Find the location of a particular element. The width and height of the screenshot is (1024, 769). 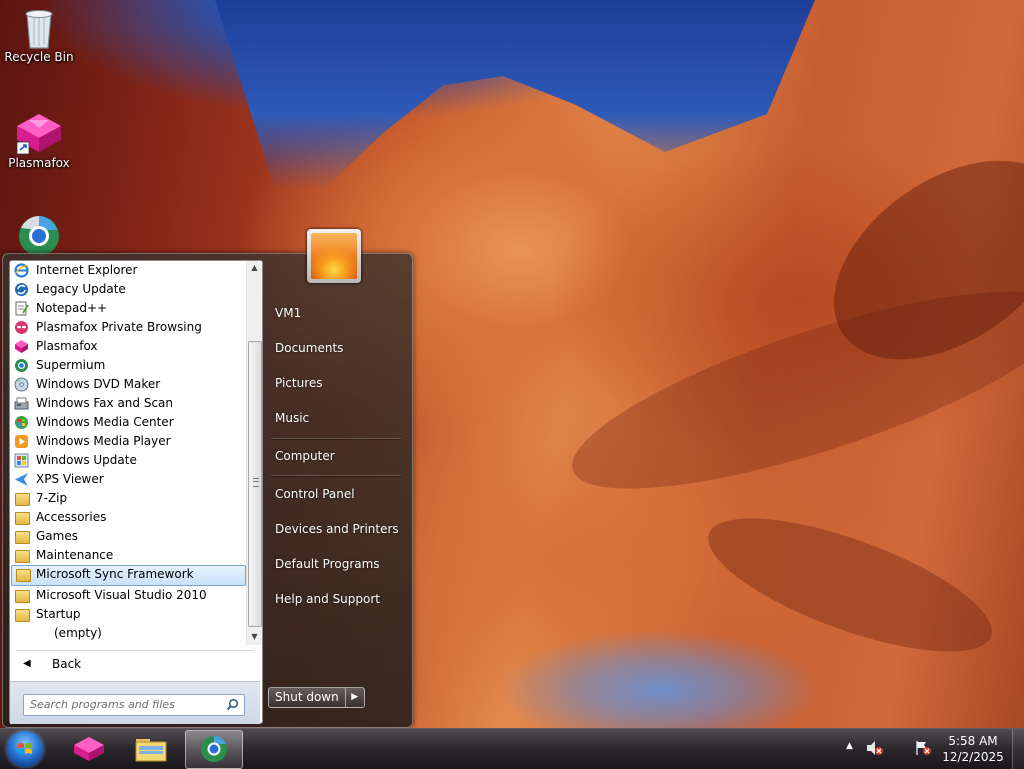

places-help-and-support: Help and Support is located at coordinates (340, 599).